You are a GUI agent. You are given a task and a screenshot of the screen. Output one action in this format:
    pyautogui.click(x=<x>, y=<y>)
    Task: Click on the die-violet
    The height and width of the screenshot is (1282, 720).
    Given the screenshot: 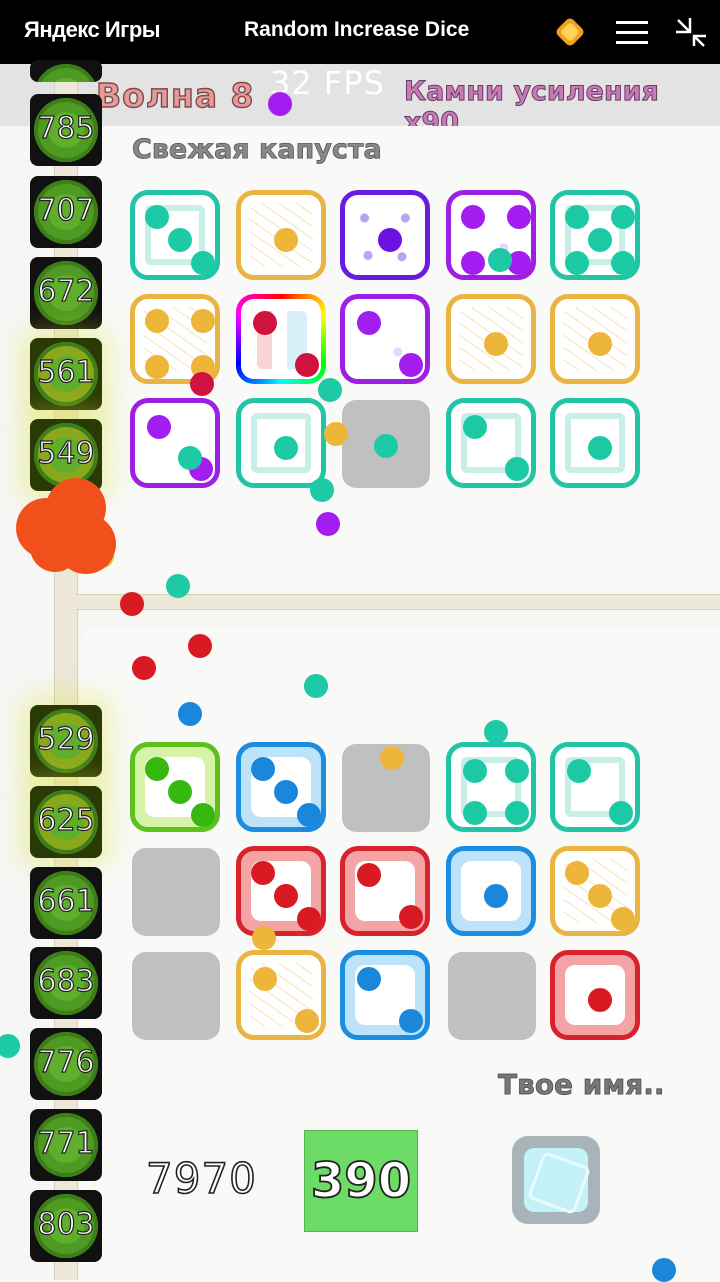 What is the action you would take?
    pyautogui.click(x=385, y=235)
    